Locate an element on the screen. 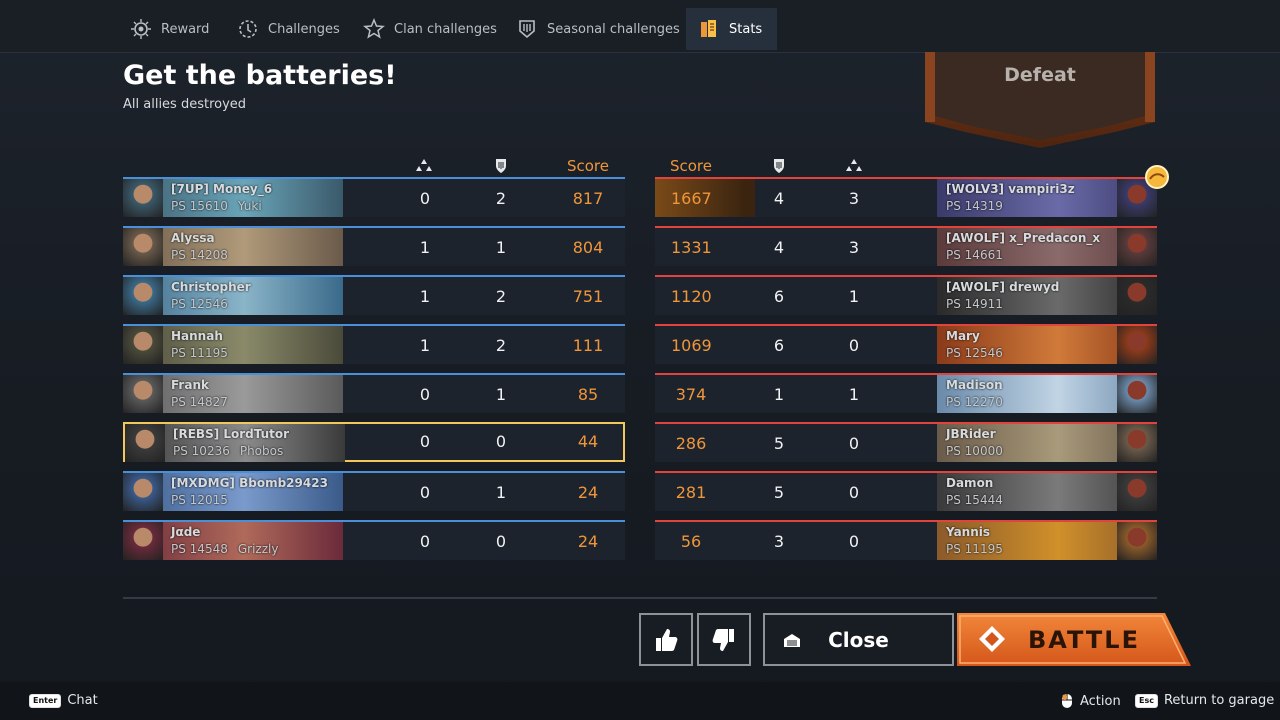 The width and height of the screenshot is (1280, 720). kills-value: 5 is located at coordinates (779, 443).